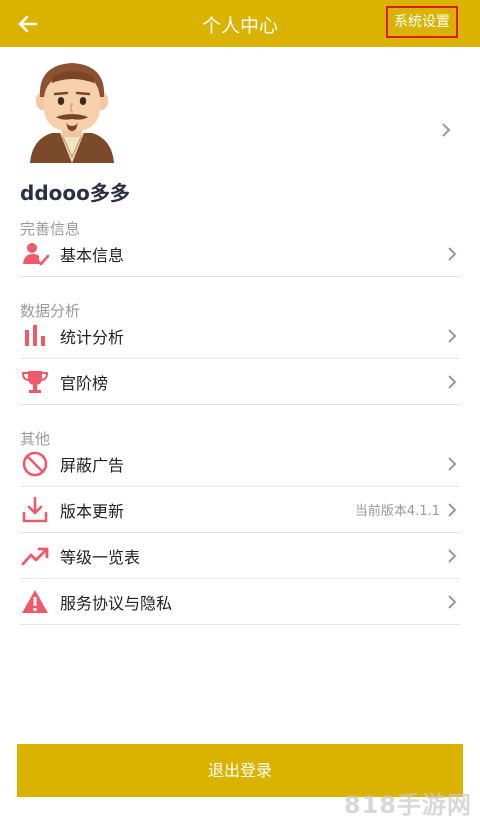  What do you see at coordinates (75, 193) in the screenshot?
I see `username: ddooo多多` at bounding box center [75, 193].